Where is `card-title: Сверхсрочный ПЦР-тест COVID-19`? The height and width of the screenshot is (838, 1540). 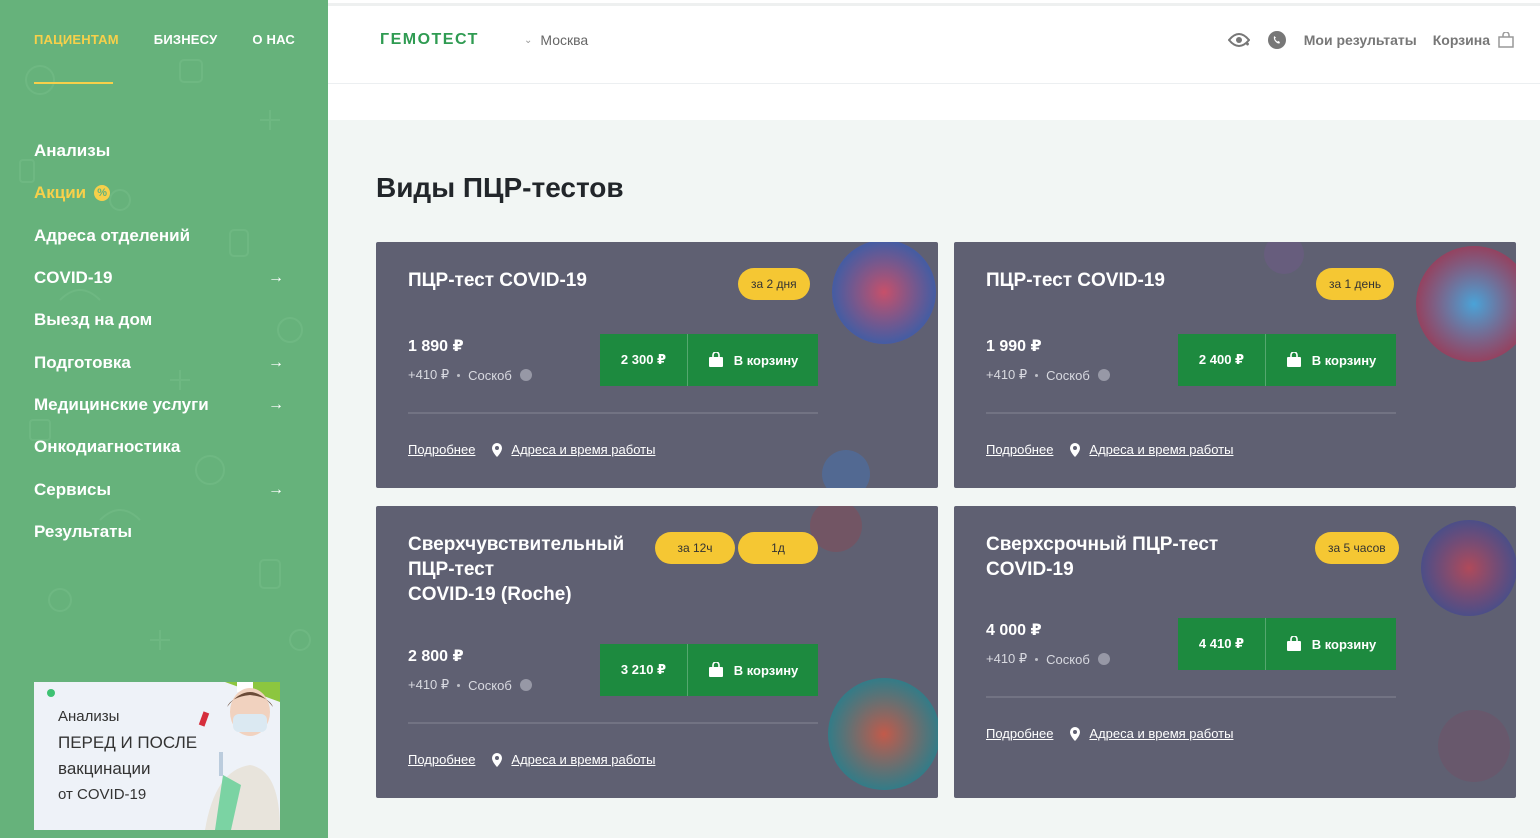
card-title: Сверхсрочный ПЦР-тест COVID-19 is located at coordinates (1102, 557).